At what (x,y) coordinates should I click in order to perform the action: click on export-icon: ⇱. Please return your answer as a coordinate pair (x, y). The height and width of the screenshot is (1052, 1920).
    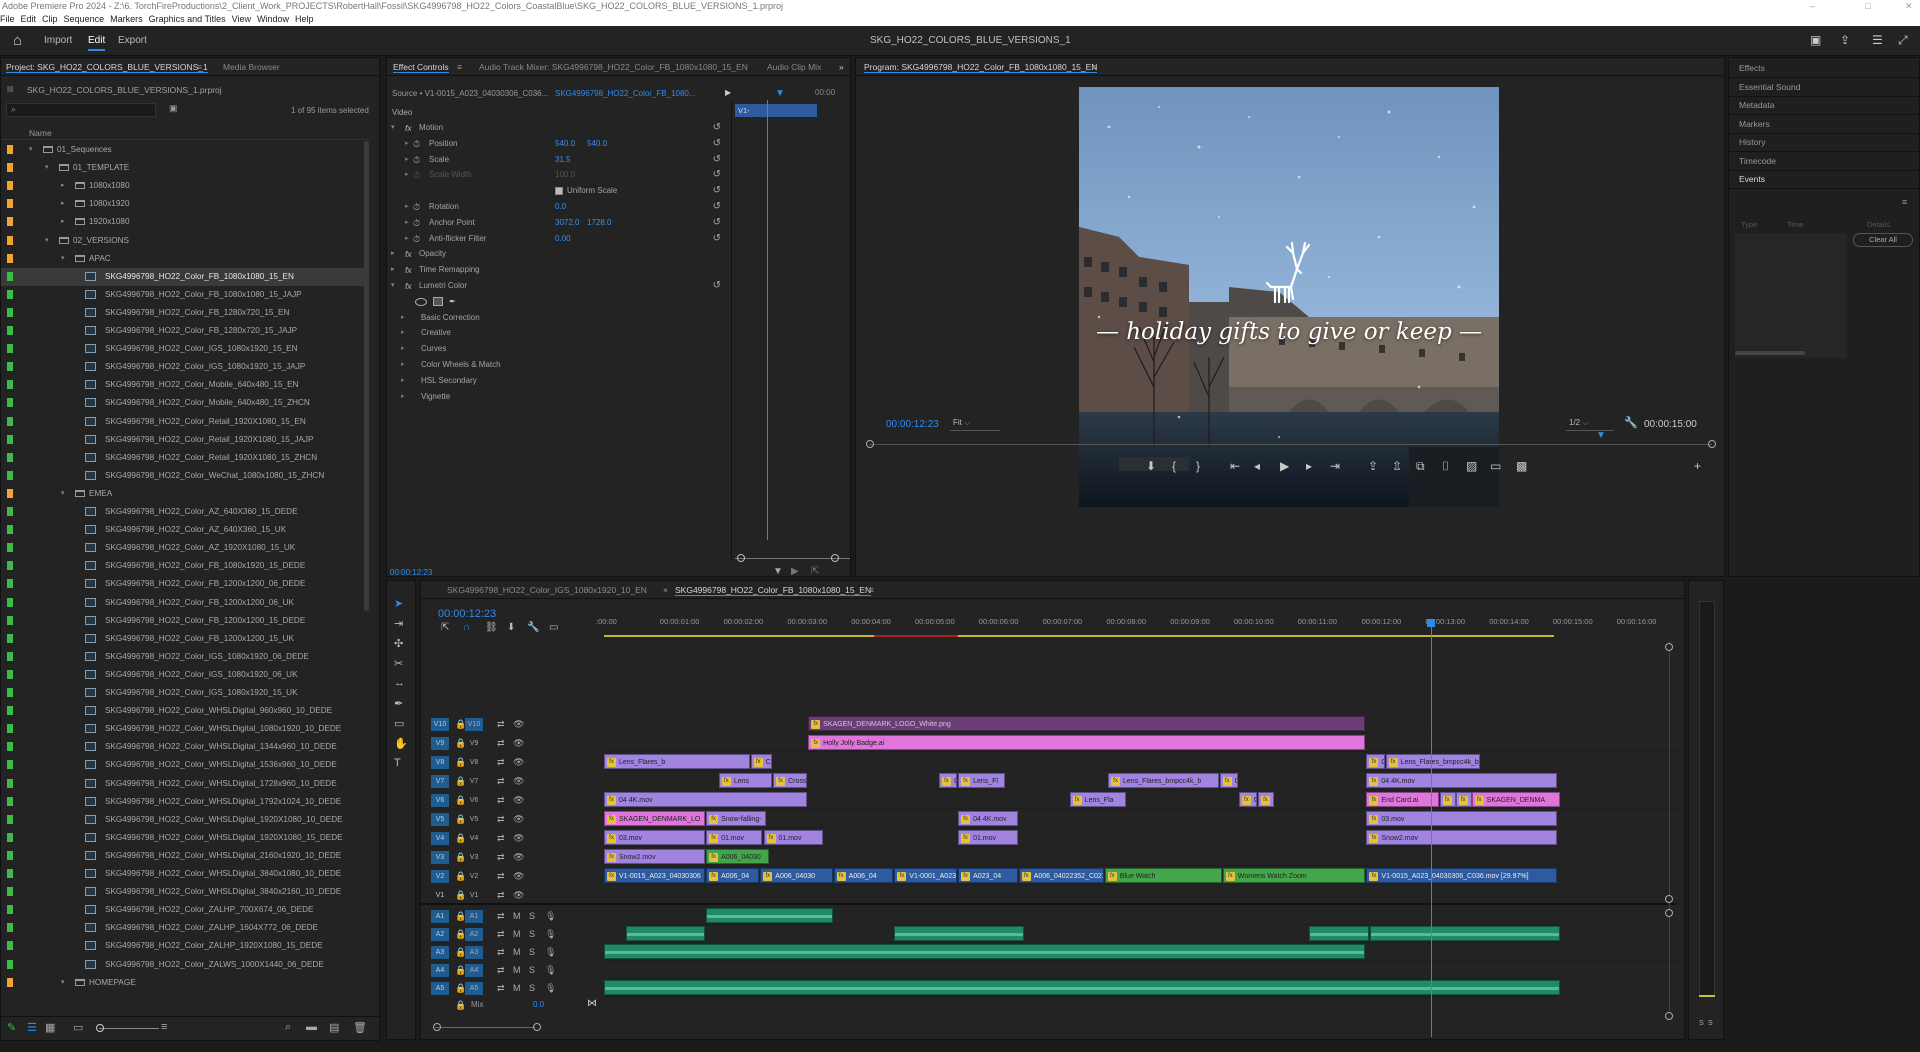
    Looking at the image, I should click on (815, 571).